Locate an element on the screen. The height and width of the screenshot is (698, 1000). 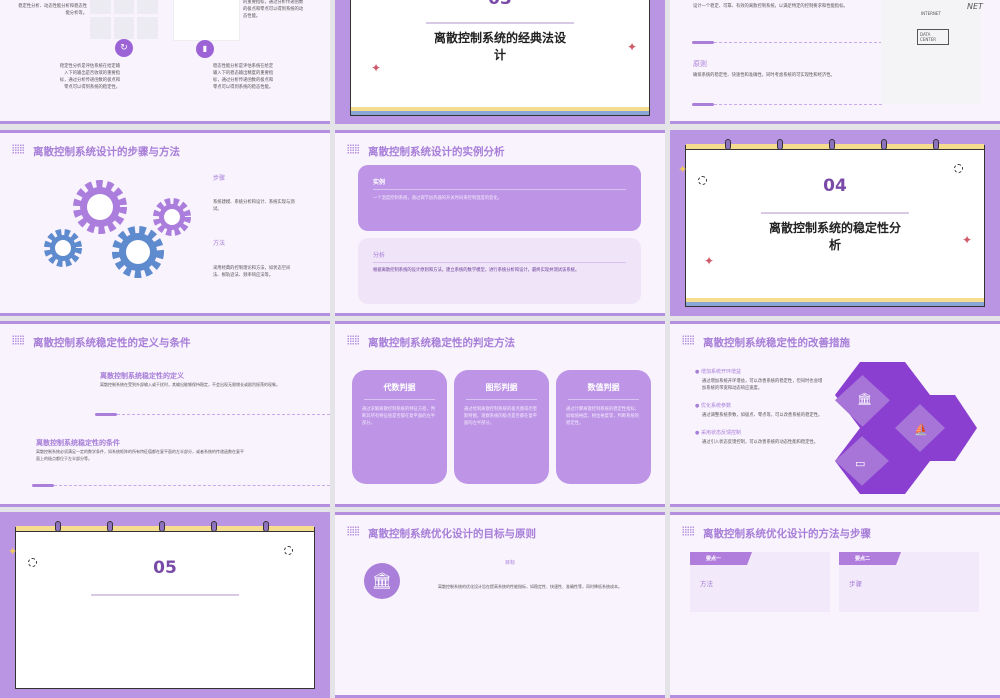
steps-label: 步骤 is located at coordinates (219, 178).